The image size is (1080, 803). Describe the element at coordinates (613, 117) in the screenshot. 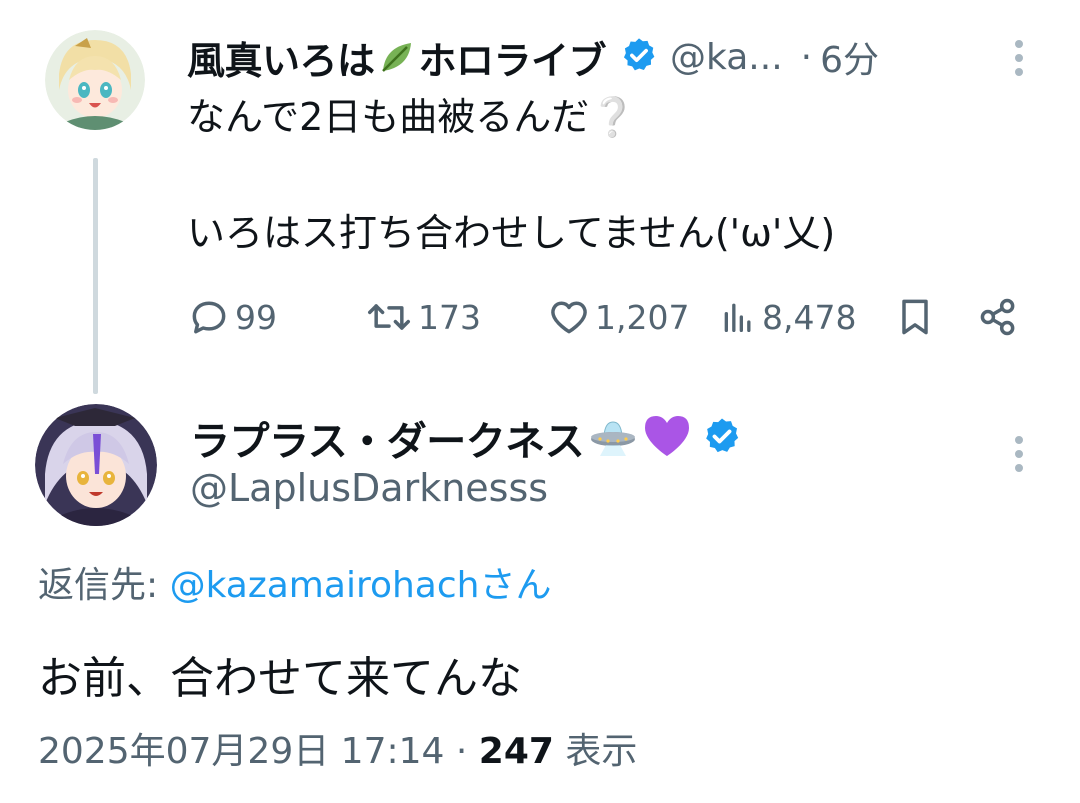

I see `white-question-mark-emoji: ❔` at that location.